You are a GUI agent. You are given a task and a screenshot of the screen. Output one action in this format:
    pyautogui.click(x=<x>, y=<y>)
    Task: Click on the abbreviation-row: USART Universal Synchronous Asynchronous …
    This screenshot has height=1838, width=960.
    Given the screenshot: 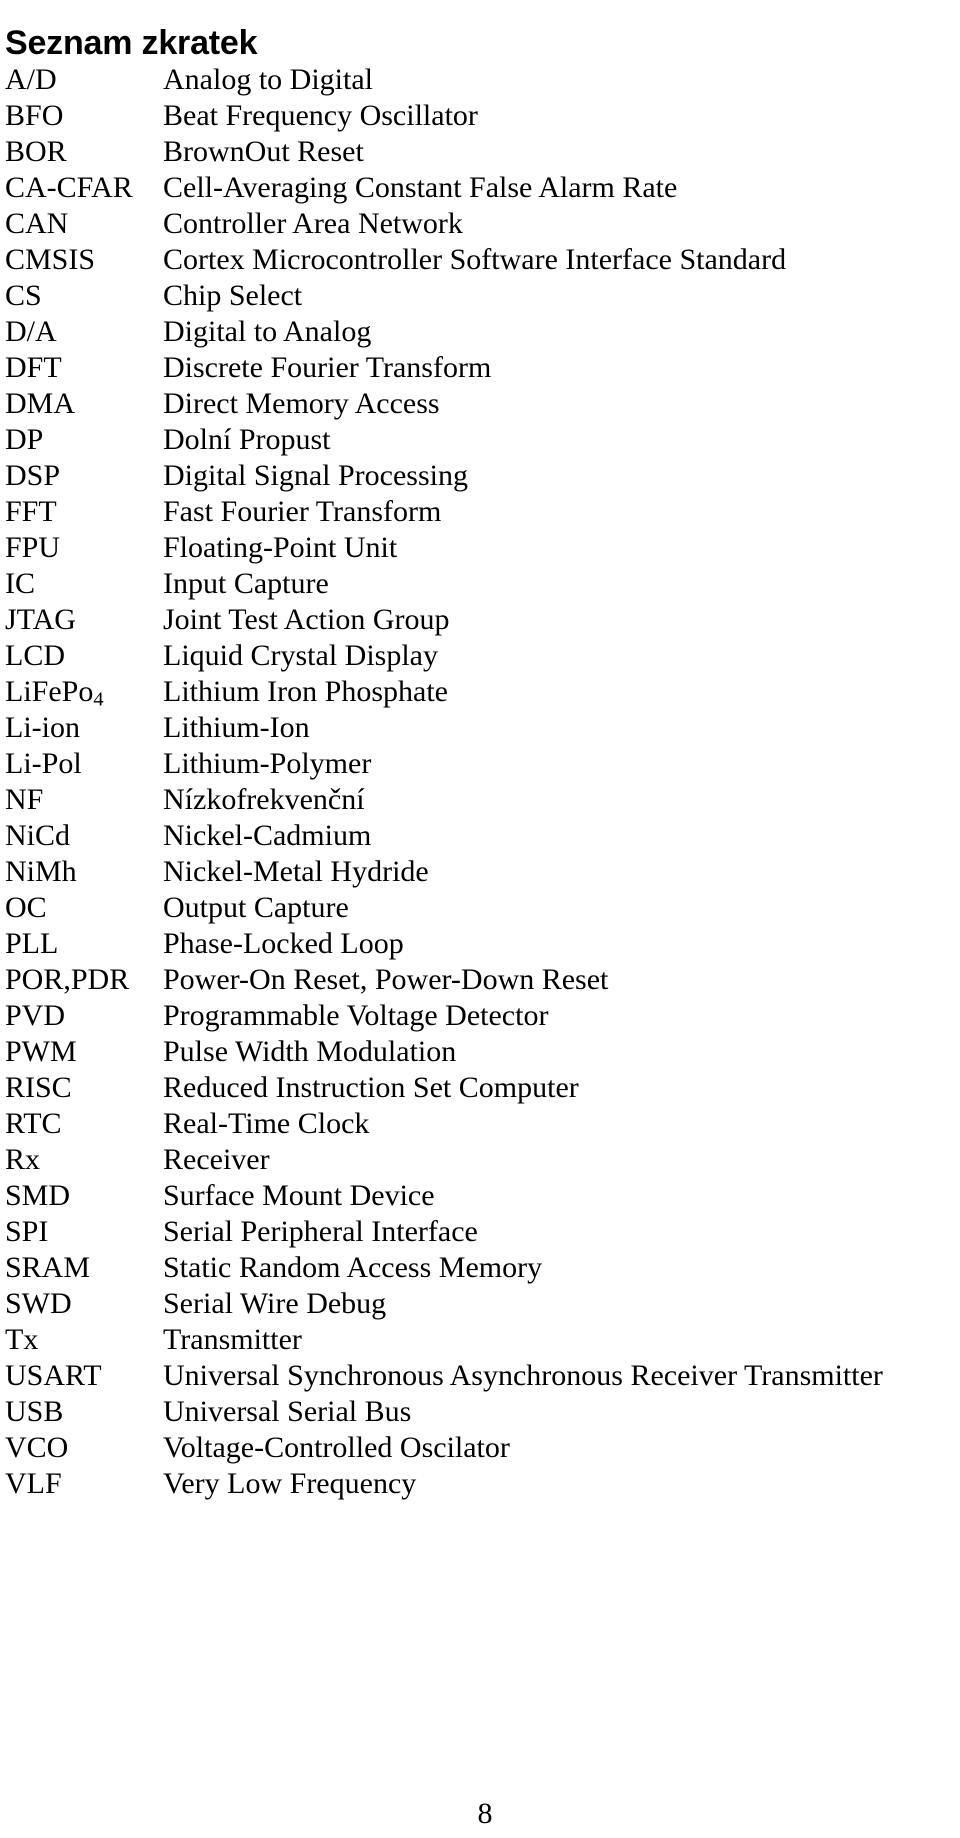 What is the action you would take?
    pyautogui.click(x=480, y=1376)
    